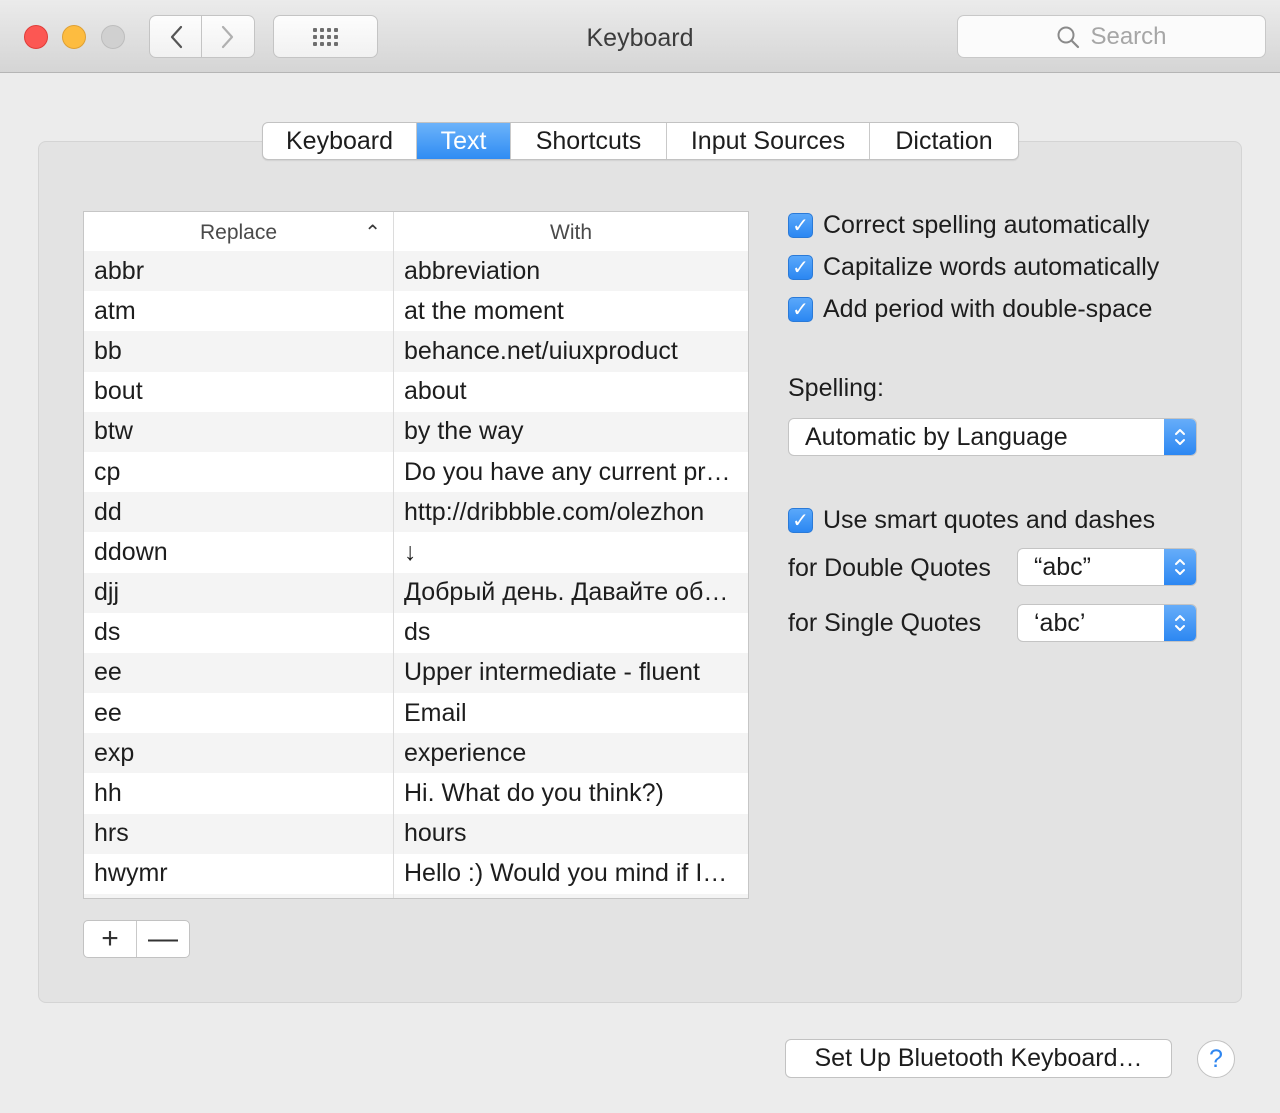  I want to click on spelling-select-value: Automatic by Language, so click(936, 436).